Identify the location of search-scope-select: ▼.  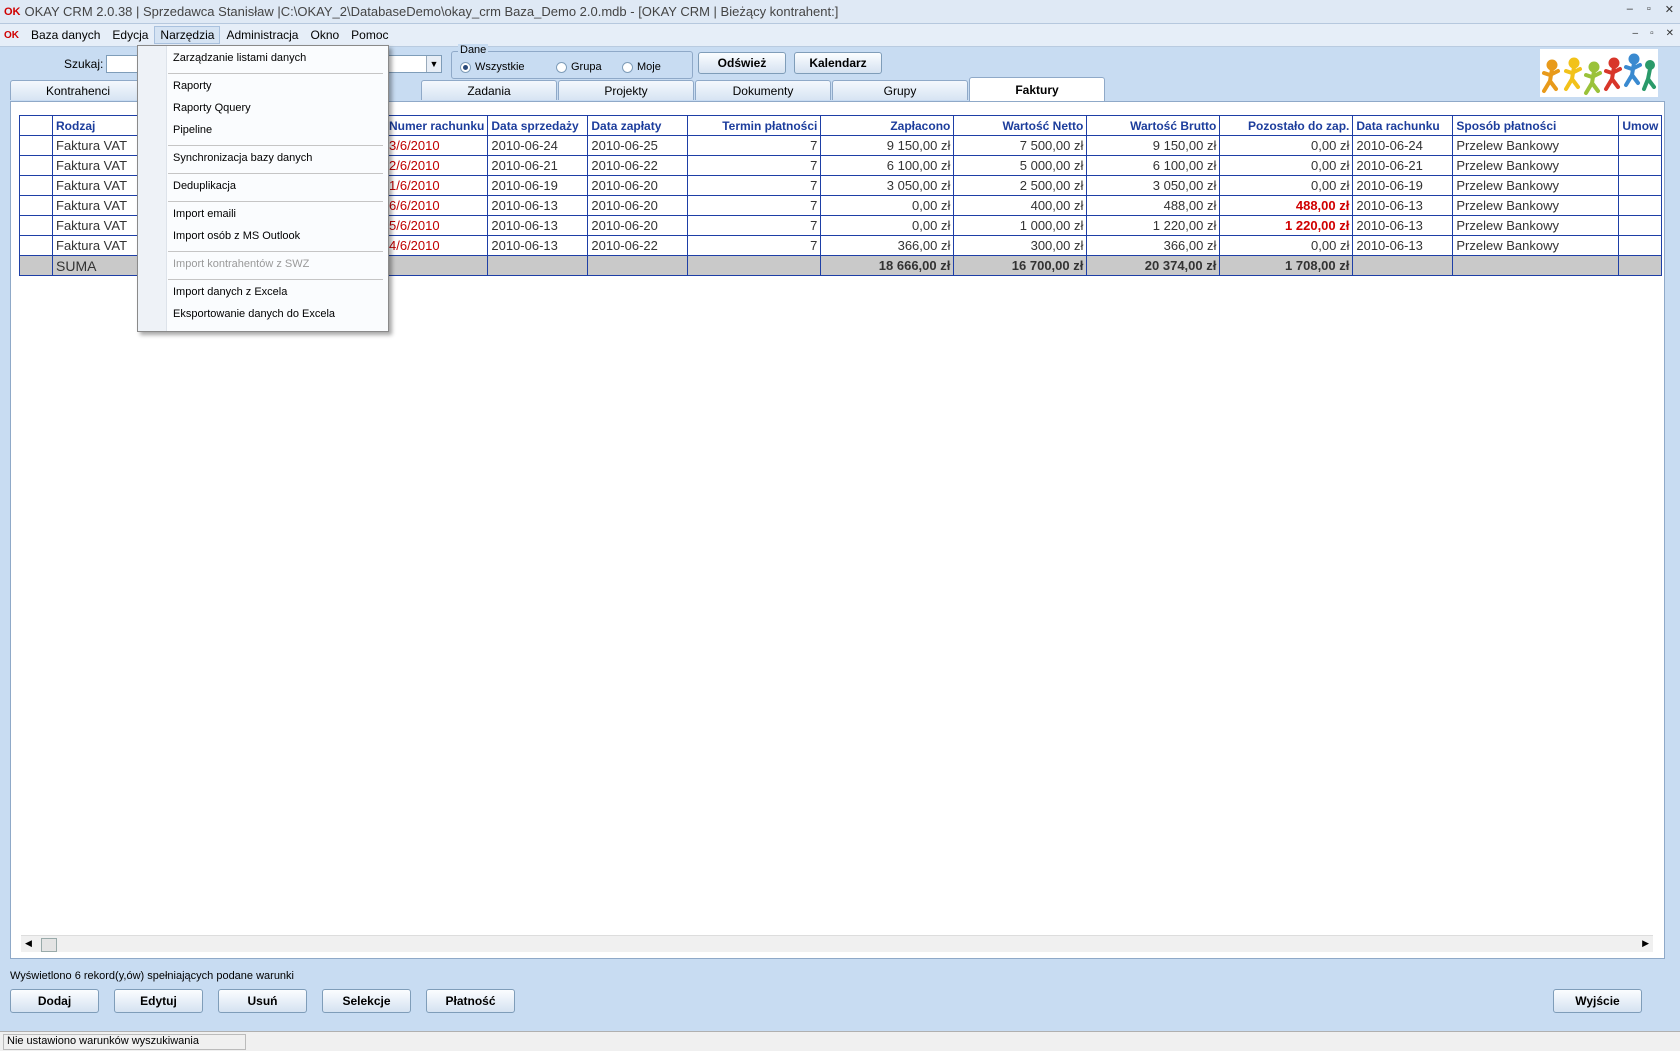
(413, 64).